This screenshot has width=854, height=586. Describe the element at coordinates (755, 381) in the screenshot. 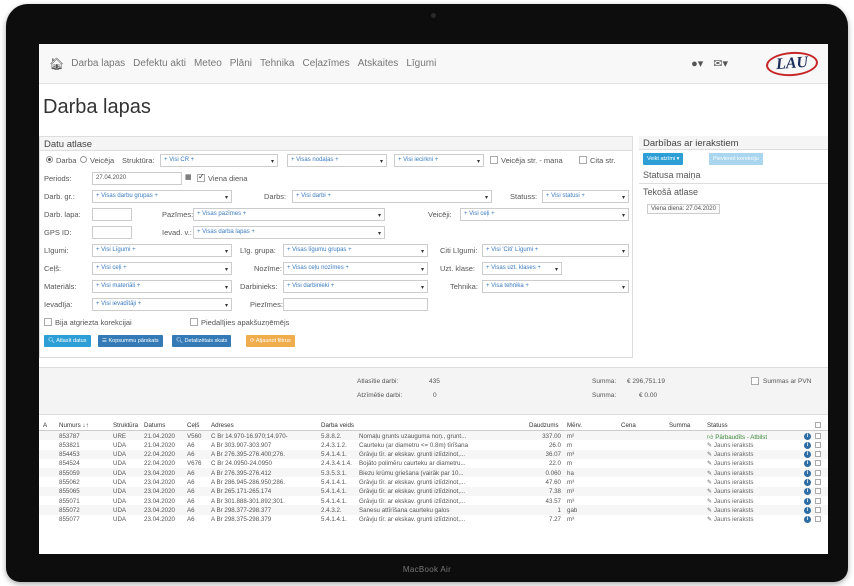

I see `summas-pvn-checkbox` at that location.